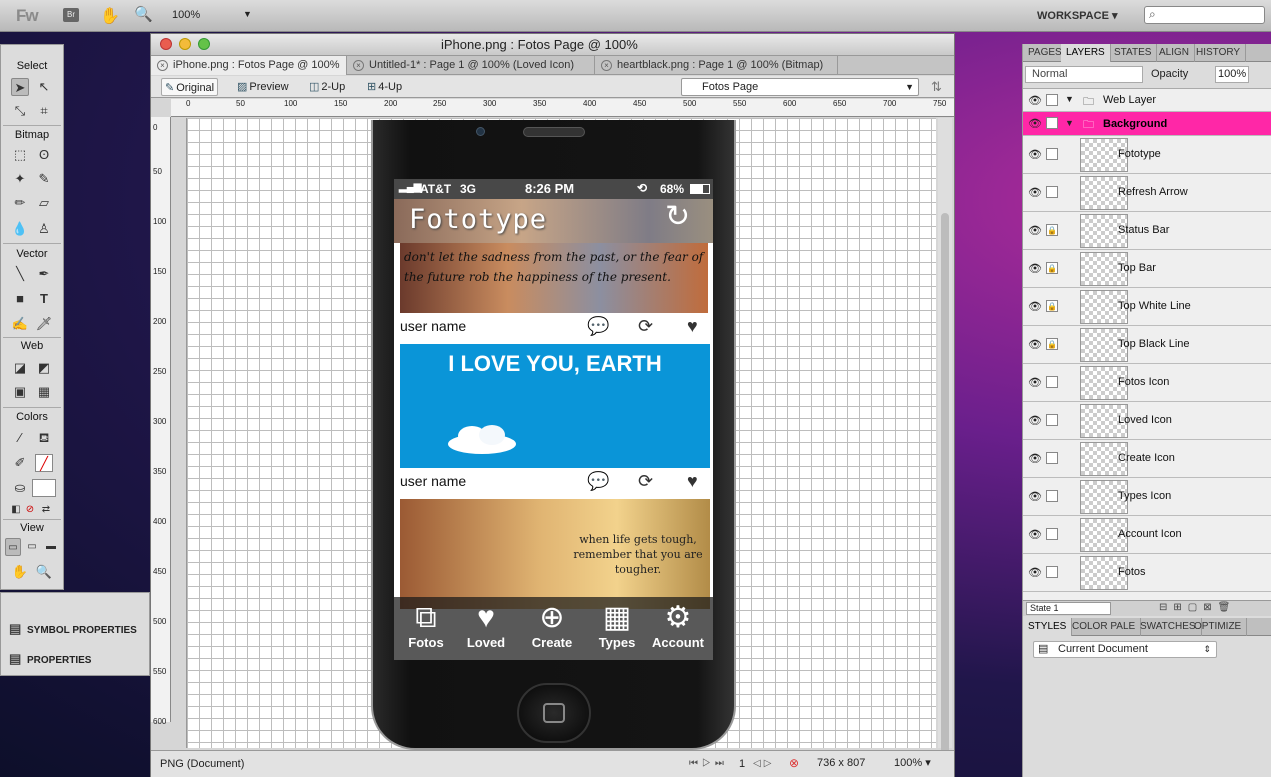  Describe the element at coordinates (1147, 100) in the screenshot. I see `layer-row: 👁 ▼ 🗀 Web Layer` at that location.